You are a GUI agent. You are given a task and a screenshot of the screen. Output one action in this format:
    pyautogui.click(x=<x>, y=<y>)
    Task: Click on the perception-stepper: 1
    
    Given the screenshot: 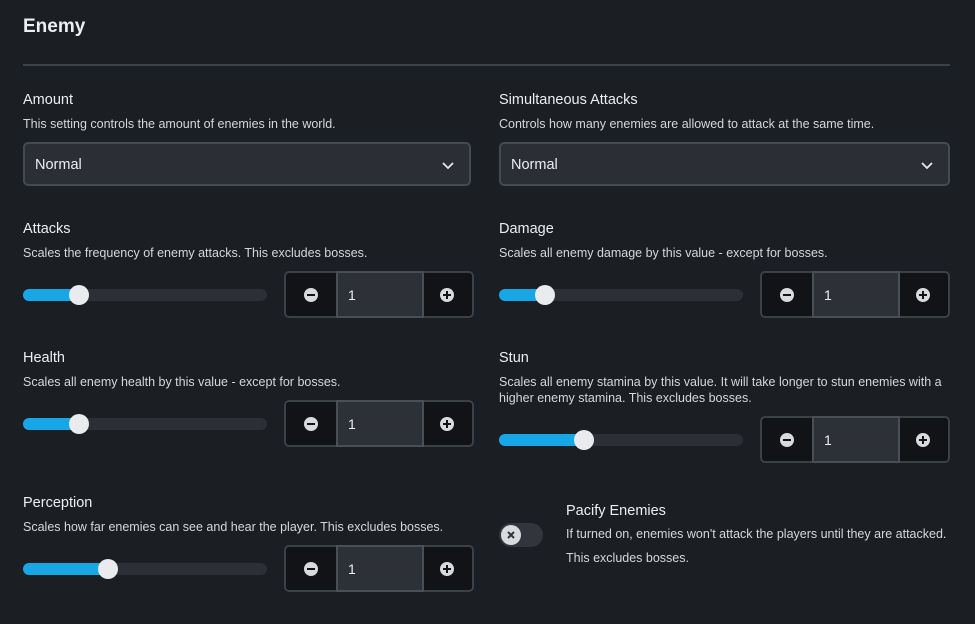 What is the action you would take?
    pyautogui.click(x=379, y=568)
    